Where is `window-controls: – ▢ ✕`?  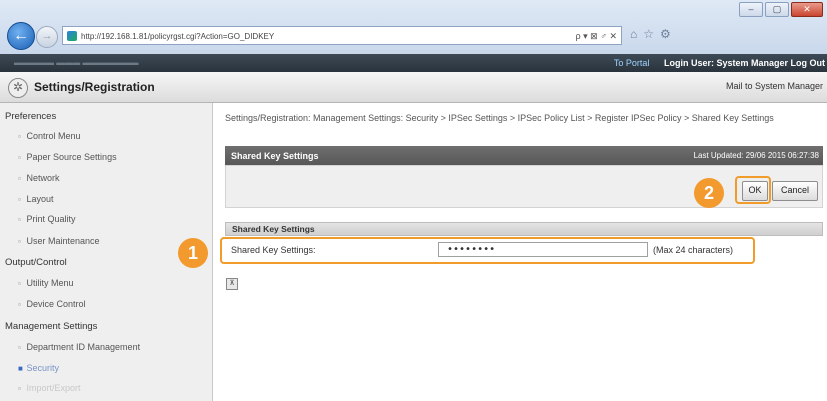 window-controls: – ▢ ✕ is located at coordinates (781, 9).